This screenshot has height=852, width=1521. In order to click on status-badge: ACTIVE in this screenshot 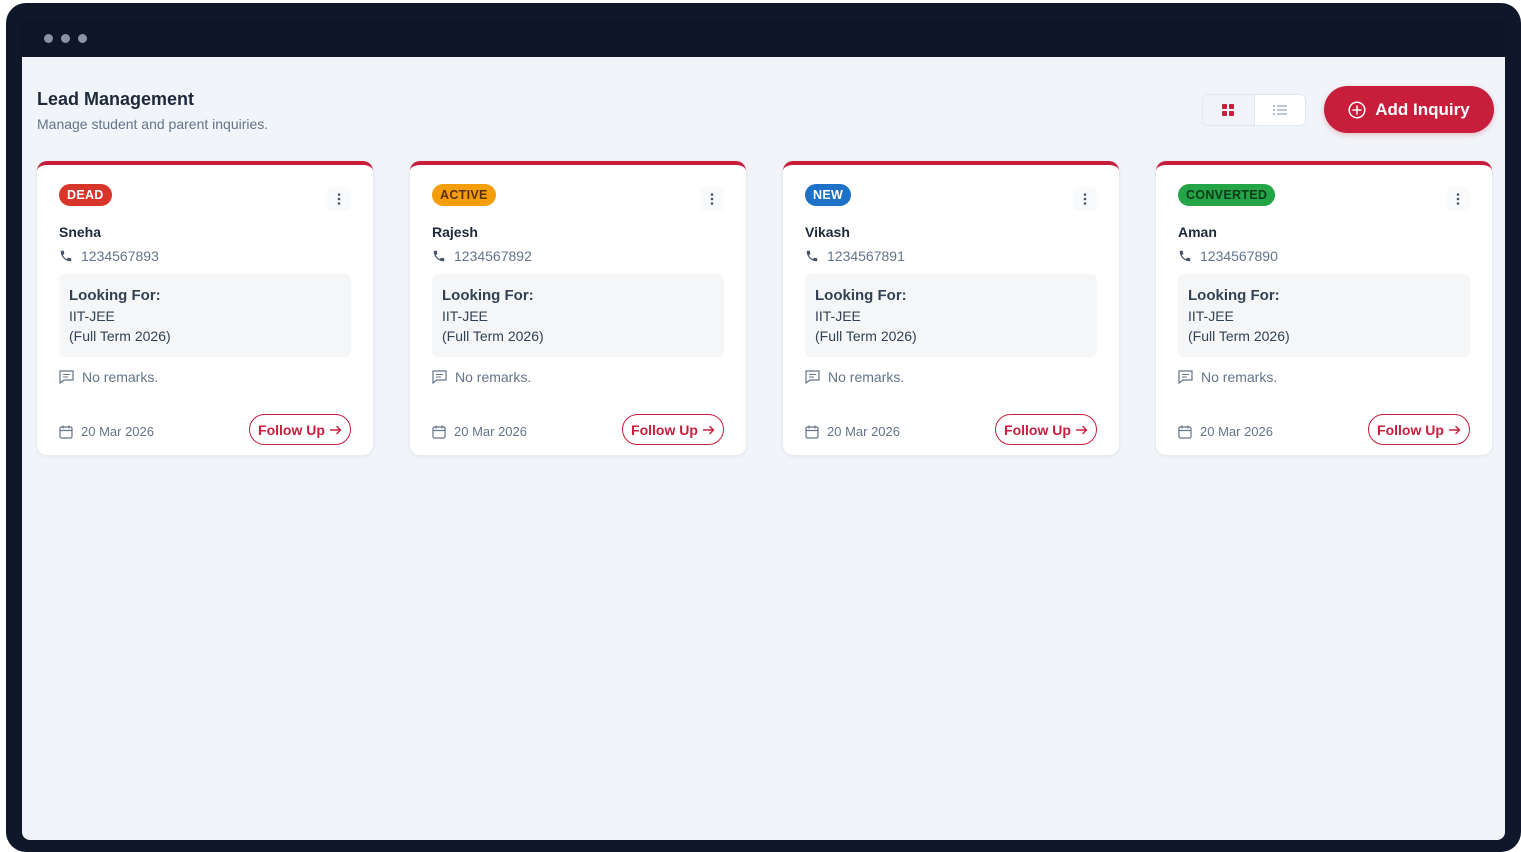, I will do `click(464, 195)`.